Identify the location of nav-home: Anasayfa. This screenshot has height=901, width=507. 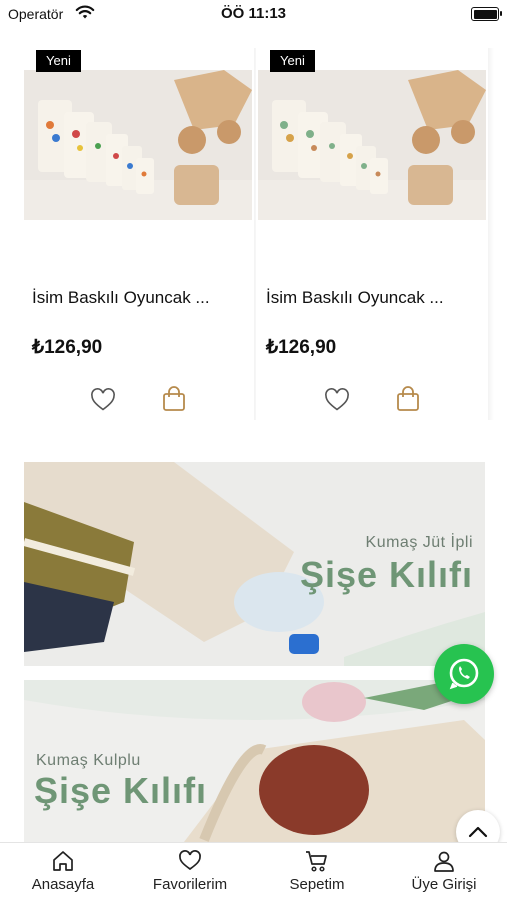
(63, 872).